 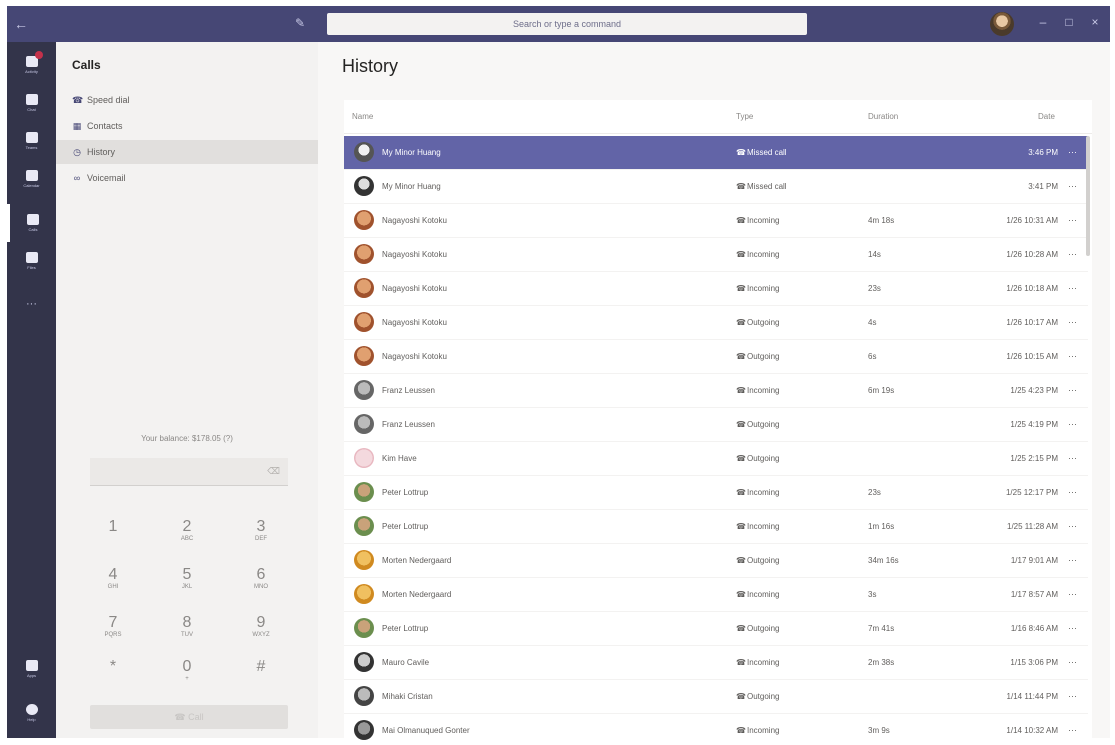 What do you see at coordinates (874, 254) in the screenshot?
I see `call-duration: 14s` at bounding box center [874, 254].